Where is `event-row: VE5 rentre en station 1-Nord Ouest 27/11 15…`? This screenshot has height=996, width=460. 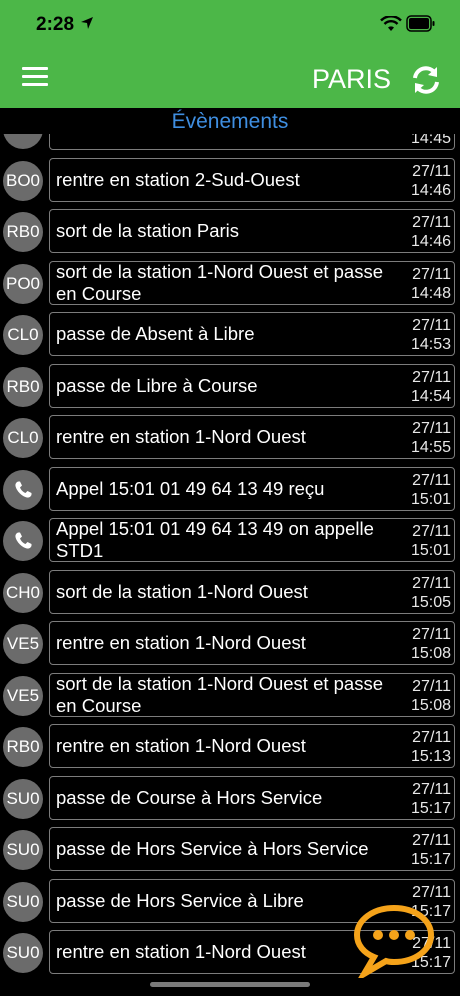 event-row: VE5 rentre en station 1-Nord Ouest 27/11 15… is located at coordinates (230, 644).